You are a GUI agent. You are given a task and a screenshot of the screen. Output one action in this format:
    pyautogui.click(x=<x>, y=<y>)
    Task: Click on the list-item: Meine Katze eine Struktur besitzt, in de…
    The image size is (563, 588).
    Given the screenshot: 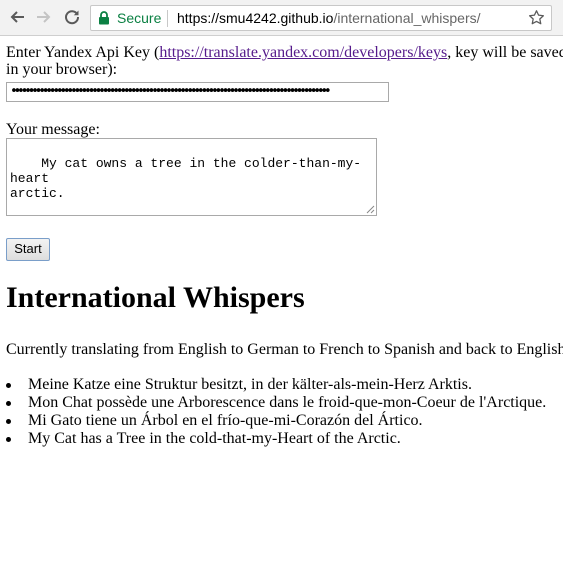 What is the action you would take?
    pyautogui.click(x=276, y=385)
    